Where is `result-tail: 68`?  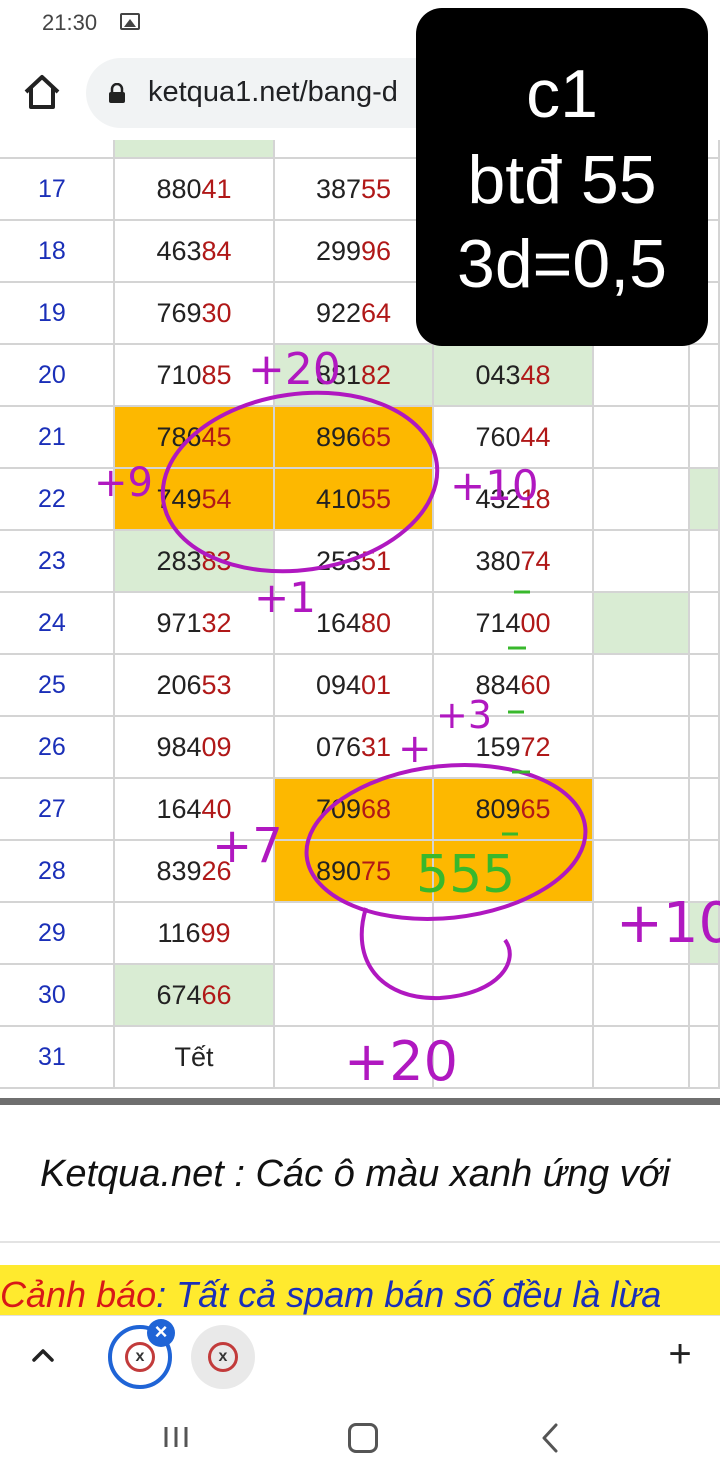 result-tail: 68 is located at coordinates (376, 809).